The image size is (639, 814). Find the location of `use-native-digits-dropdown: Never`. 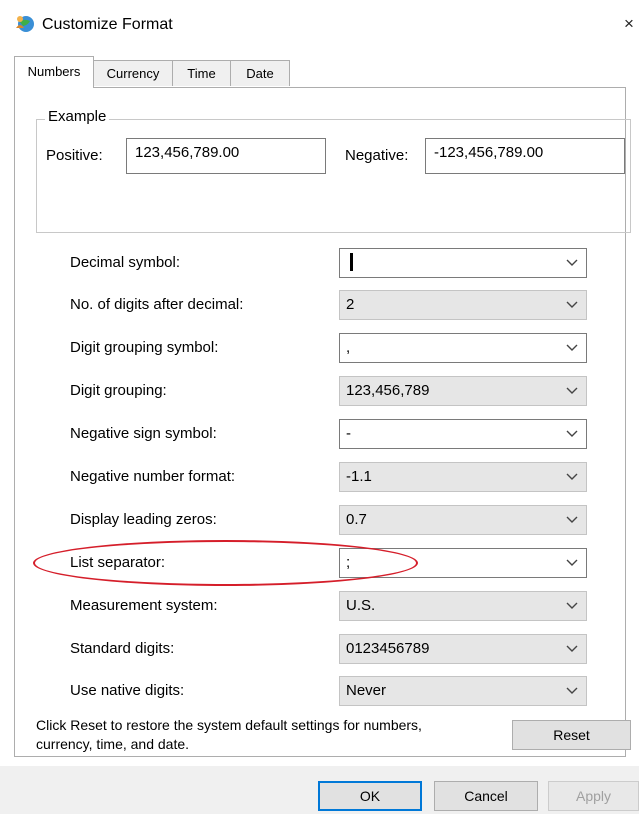

use-native-digits-dropdown: Never is located at coordinates (463, 691).